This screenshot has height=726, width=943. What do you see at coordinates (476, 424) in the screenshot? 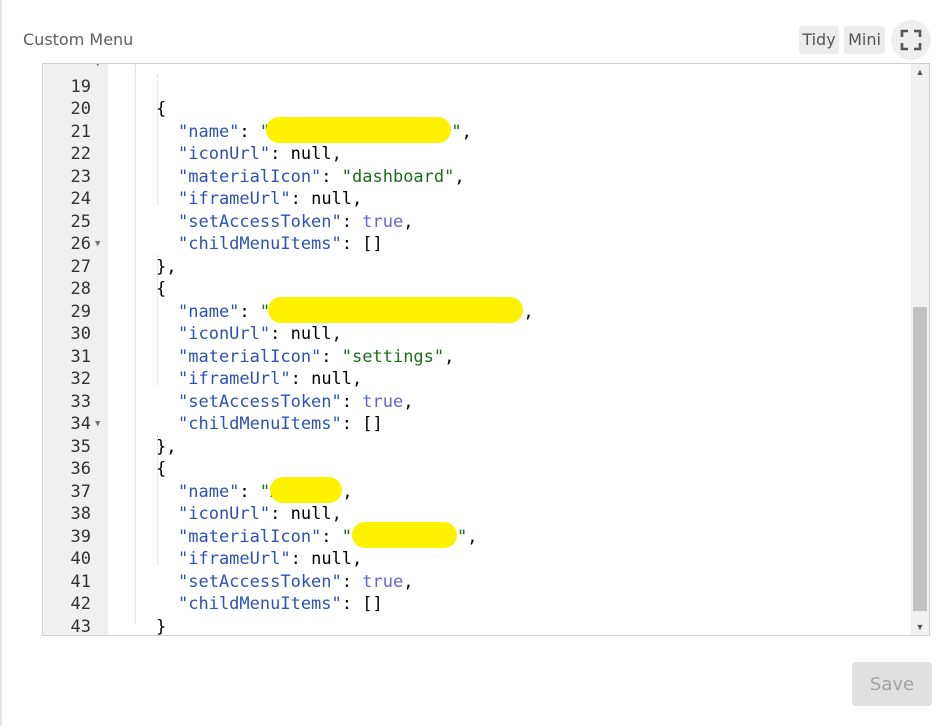
I see `code-line: 34 },` at bounding box center [476, 424].